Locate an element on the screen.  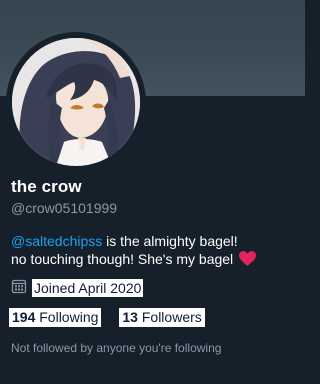
followers-label: Followers is located at coordinates (169, 316).